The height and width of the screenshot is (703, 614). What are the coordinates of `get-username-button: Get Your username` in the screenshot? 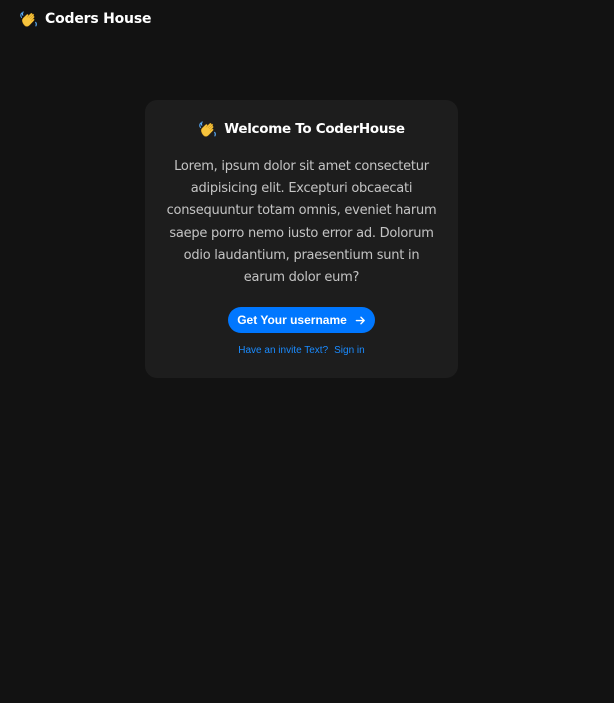 It's located at (301, 320).